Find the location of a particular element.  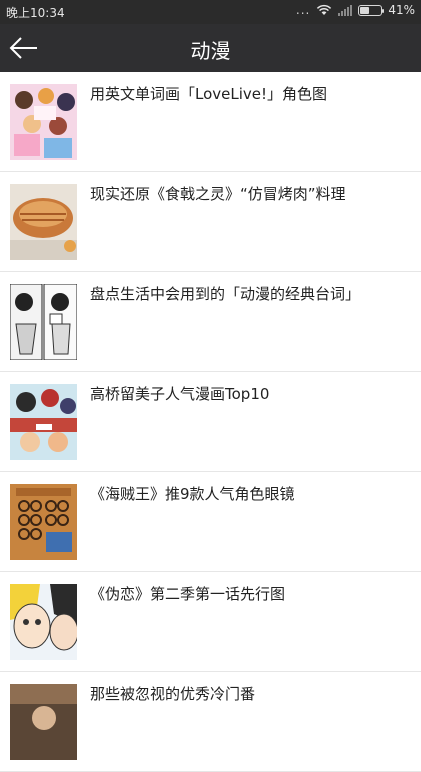

status-time: 晚上10:34 is located at coordinates (35, 13).